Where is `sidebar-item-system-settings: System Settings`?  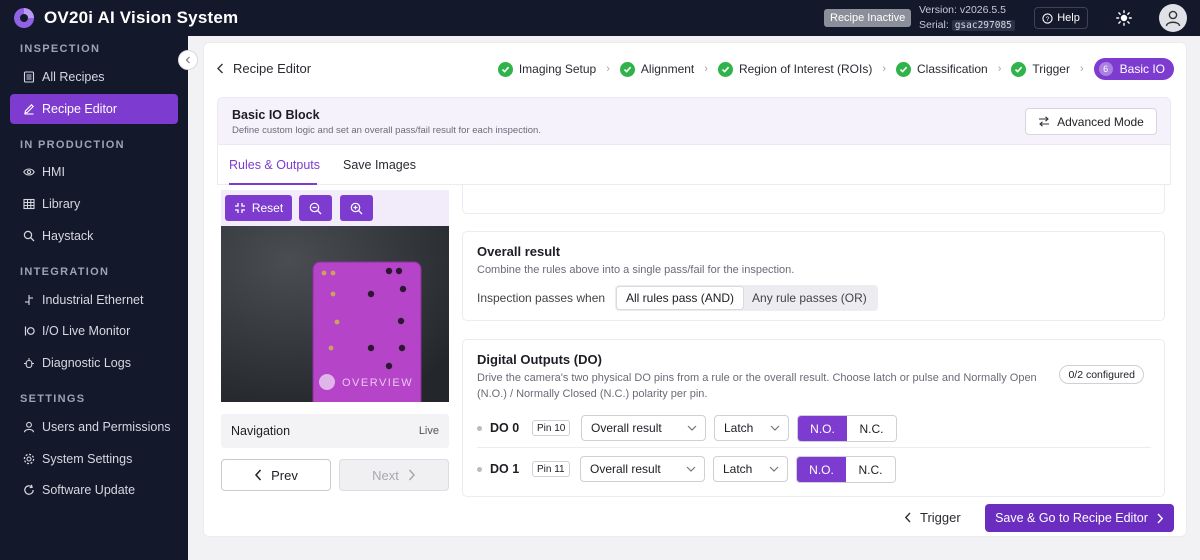
sidebar-item-system-settings: System Settings is located at coordinates (94, 459).